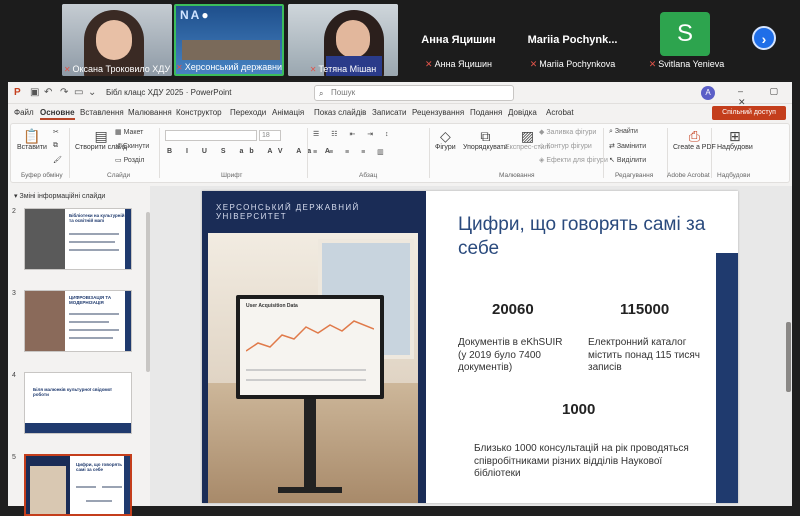  What do you see at coordinates (78, 92) in the screenshot?
I see `slideshow-icon: ▭` at bounding box center [78, 92].